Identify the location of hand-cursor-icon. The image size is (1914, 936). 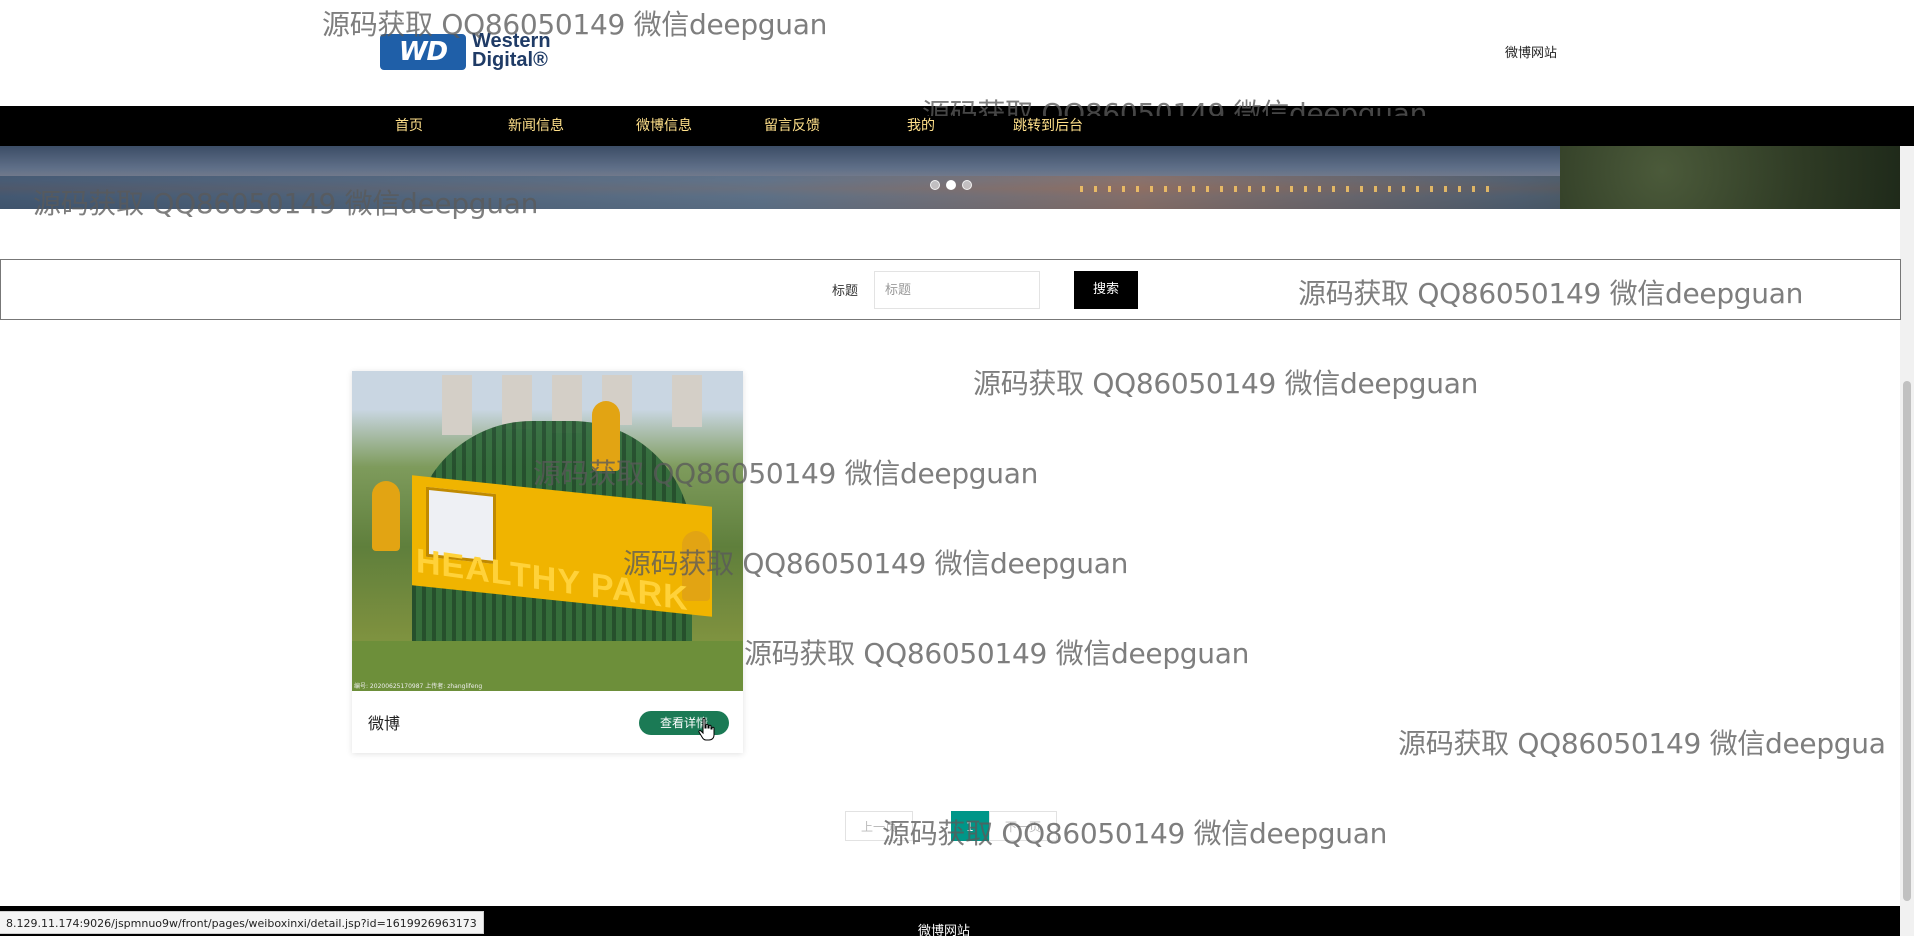
(706, 729).